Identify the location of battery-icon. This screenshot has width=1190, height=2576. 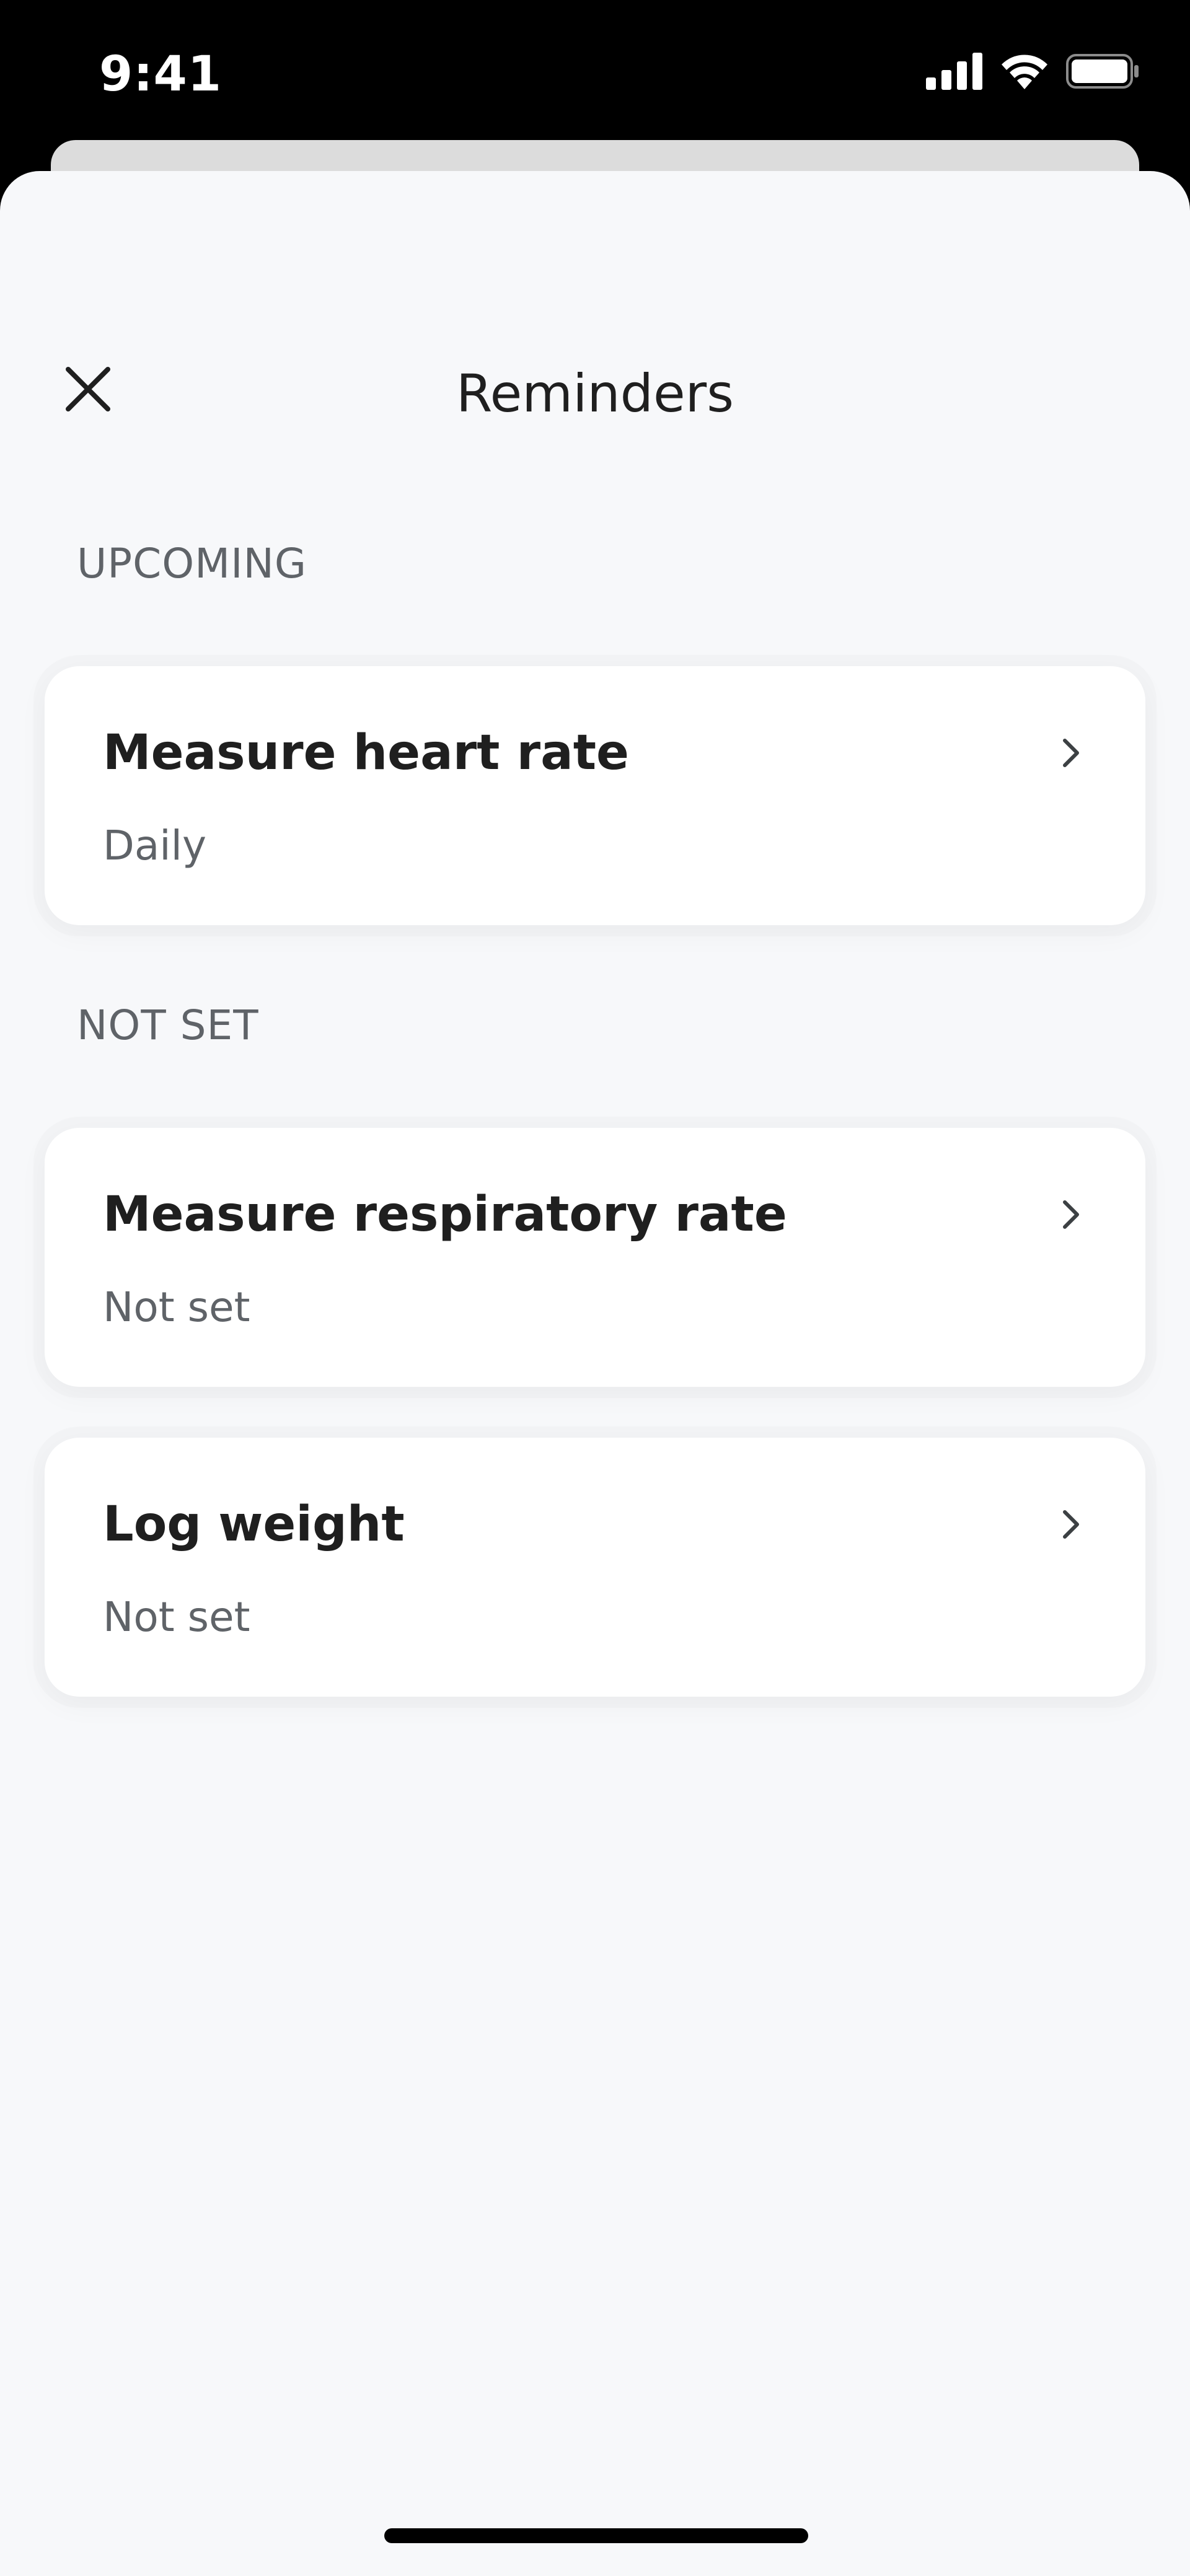
(1103, 72).